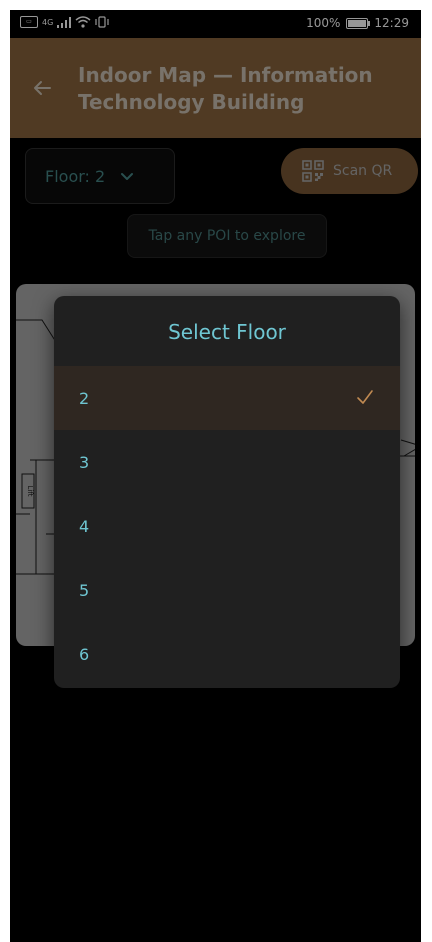  Describe the element at coordinates (227, 462) in the screenshot. I see `floor-option-3: 3` at that location.